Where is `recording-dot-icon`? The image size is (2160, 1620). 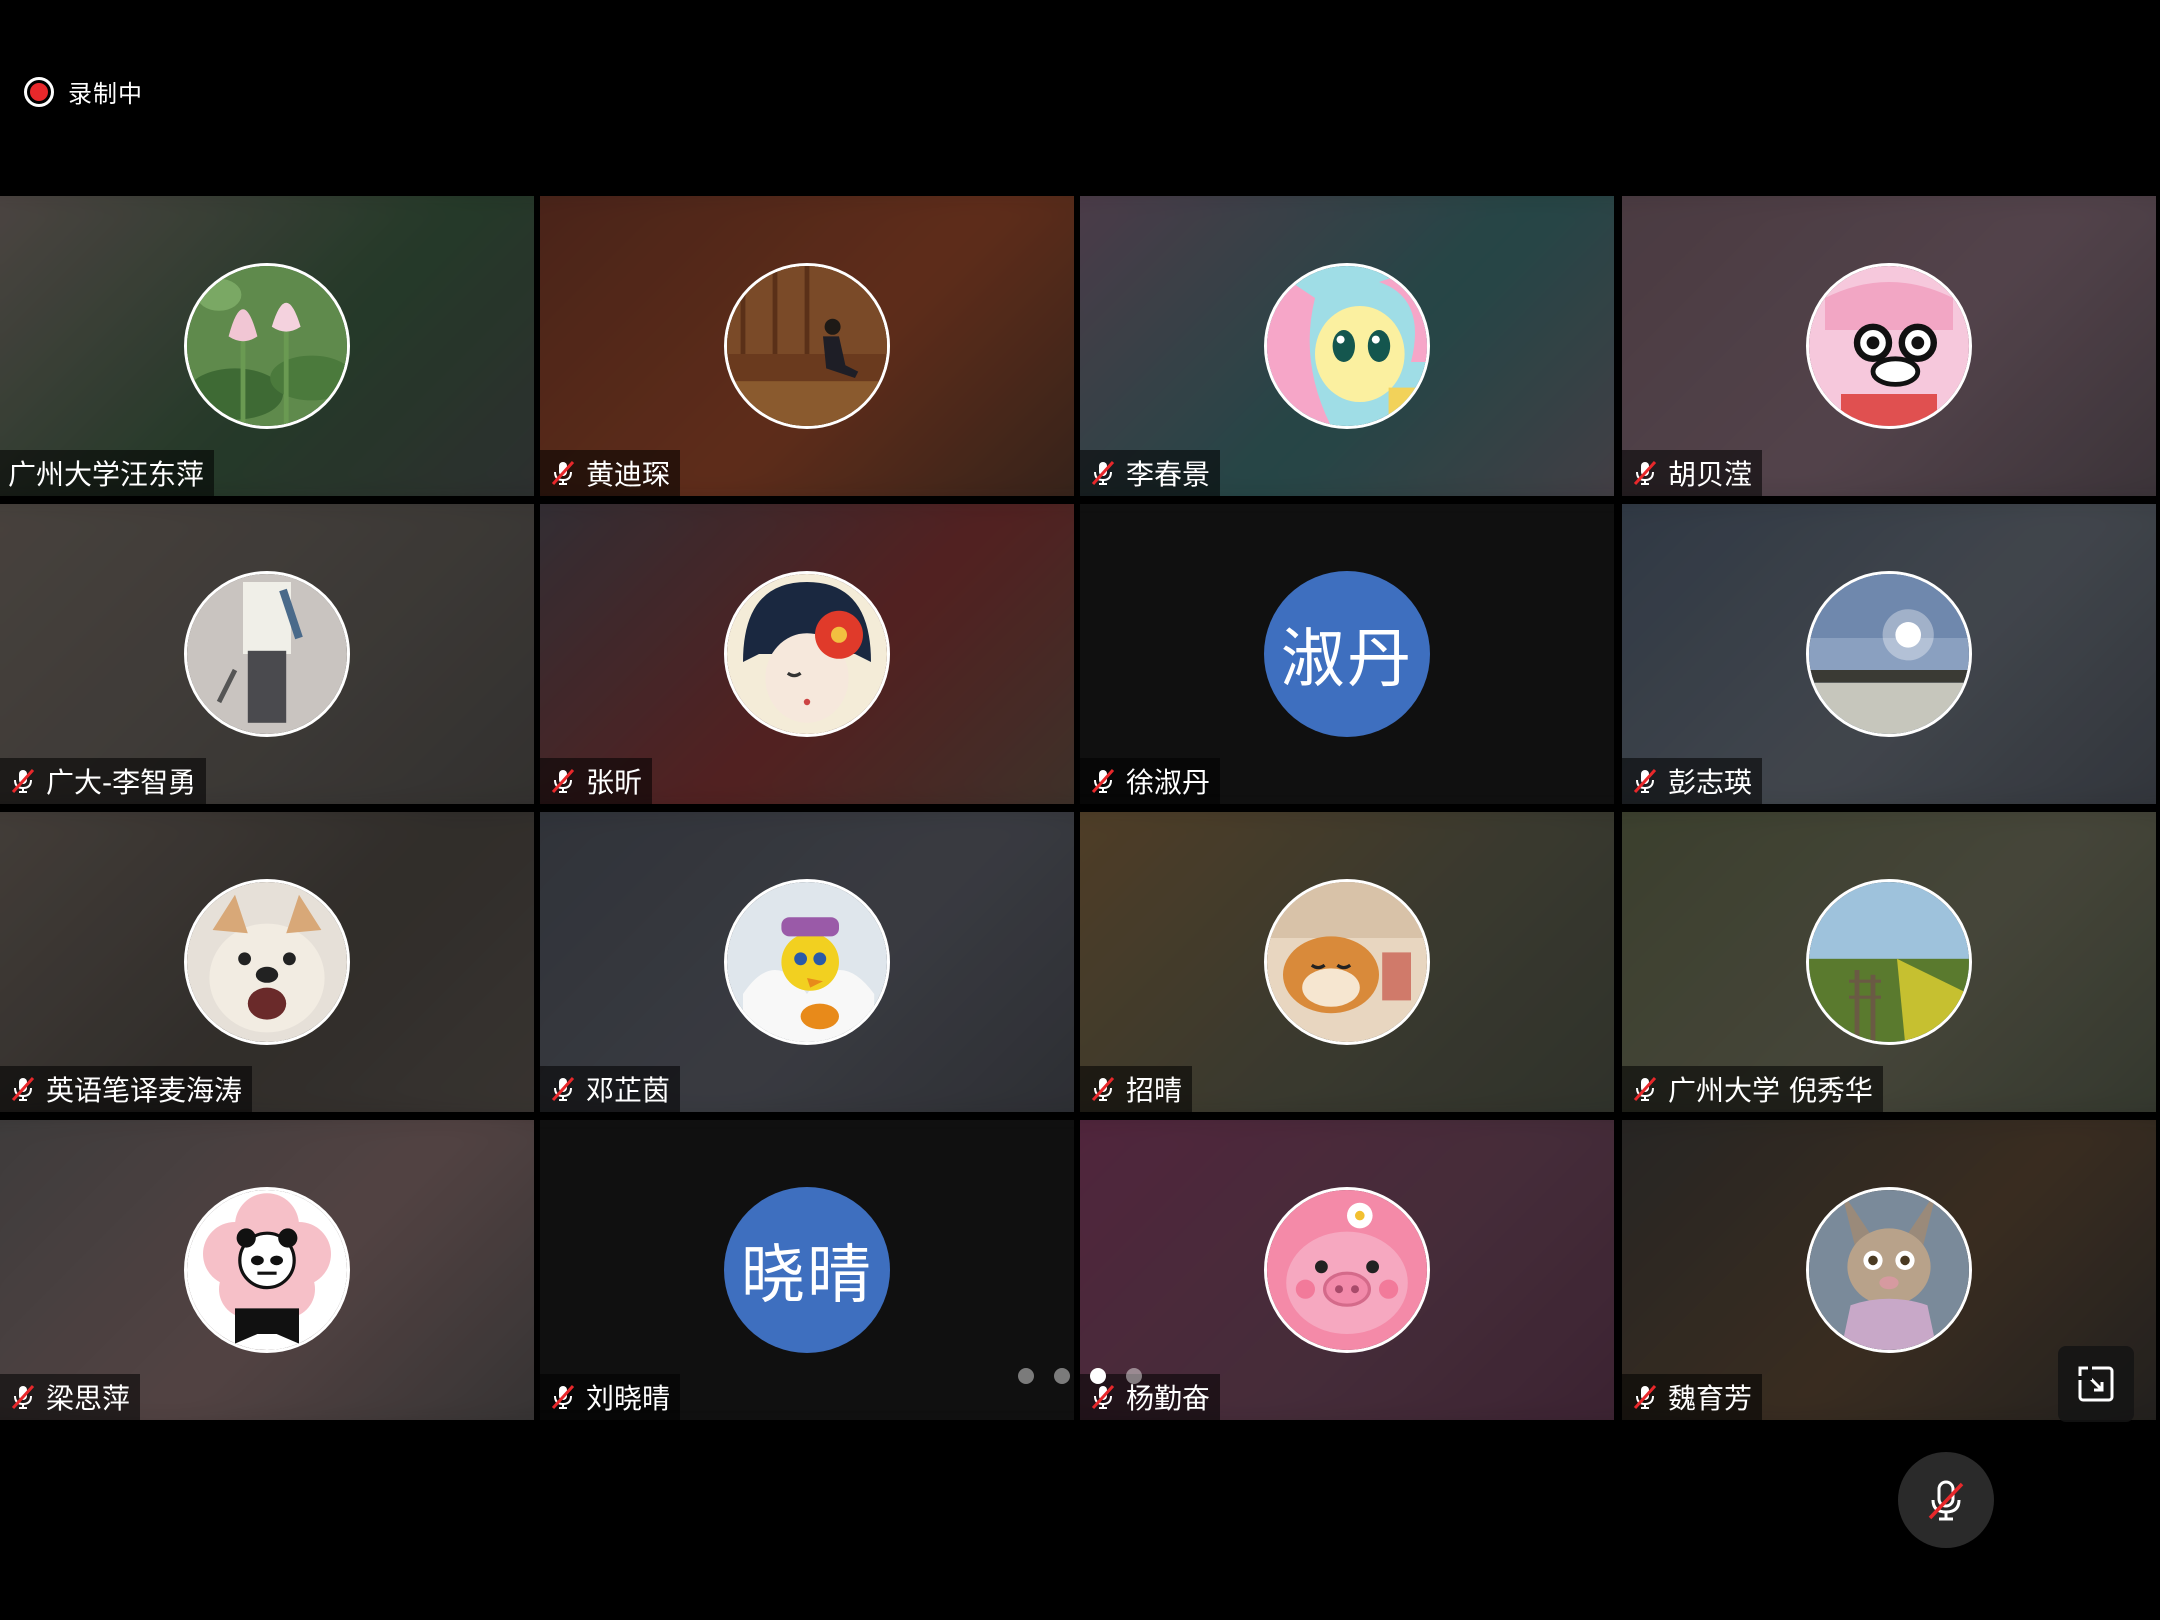
recording-dot-icon is located at coordinates (39, 91).